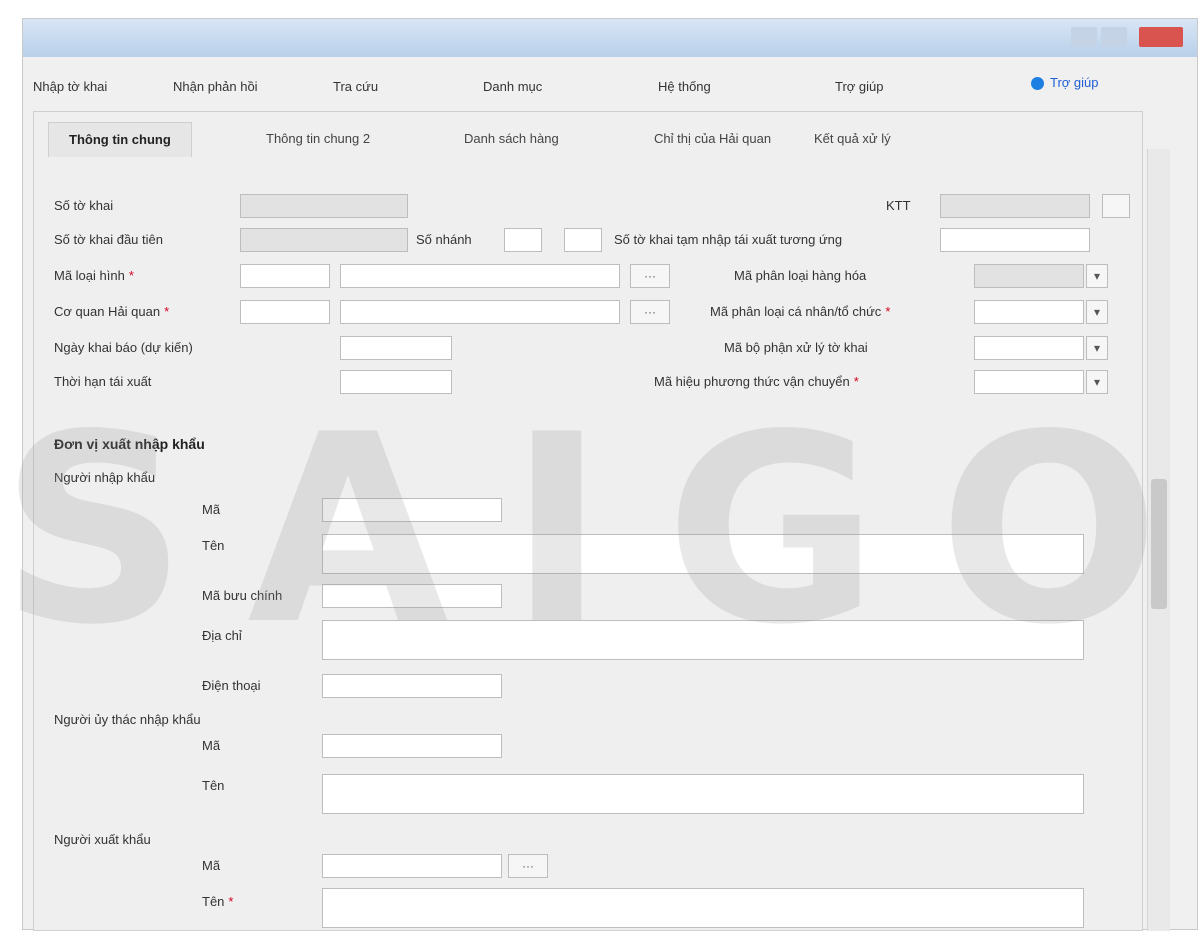  Describe the element at coordinates (112, 311) in the screenshot. I see `label-co-quan-hai-quan: Cơ quan Hải quan *` at that location.